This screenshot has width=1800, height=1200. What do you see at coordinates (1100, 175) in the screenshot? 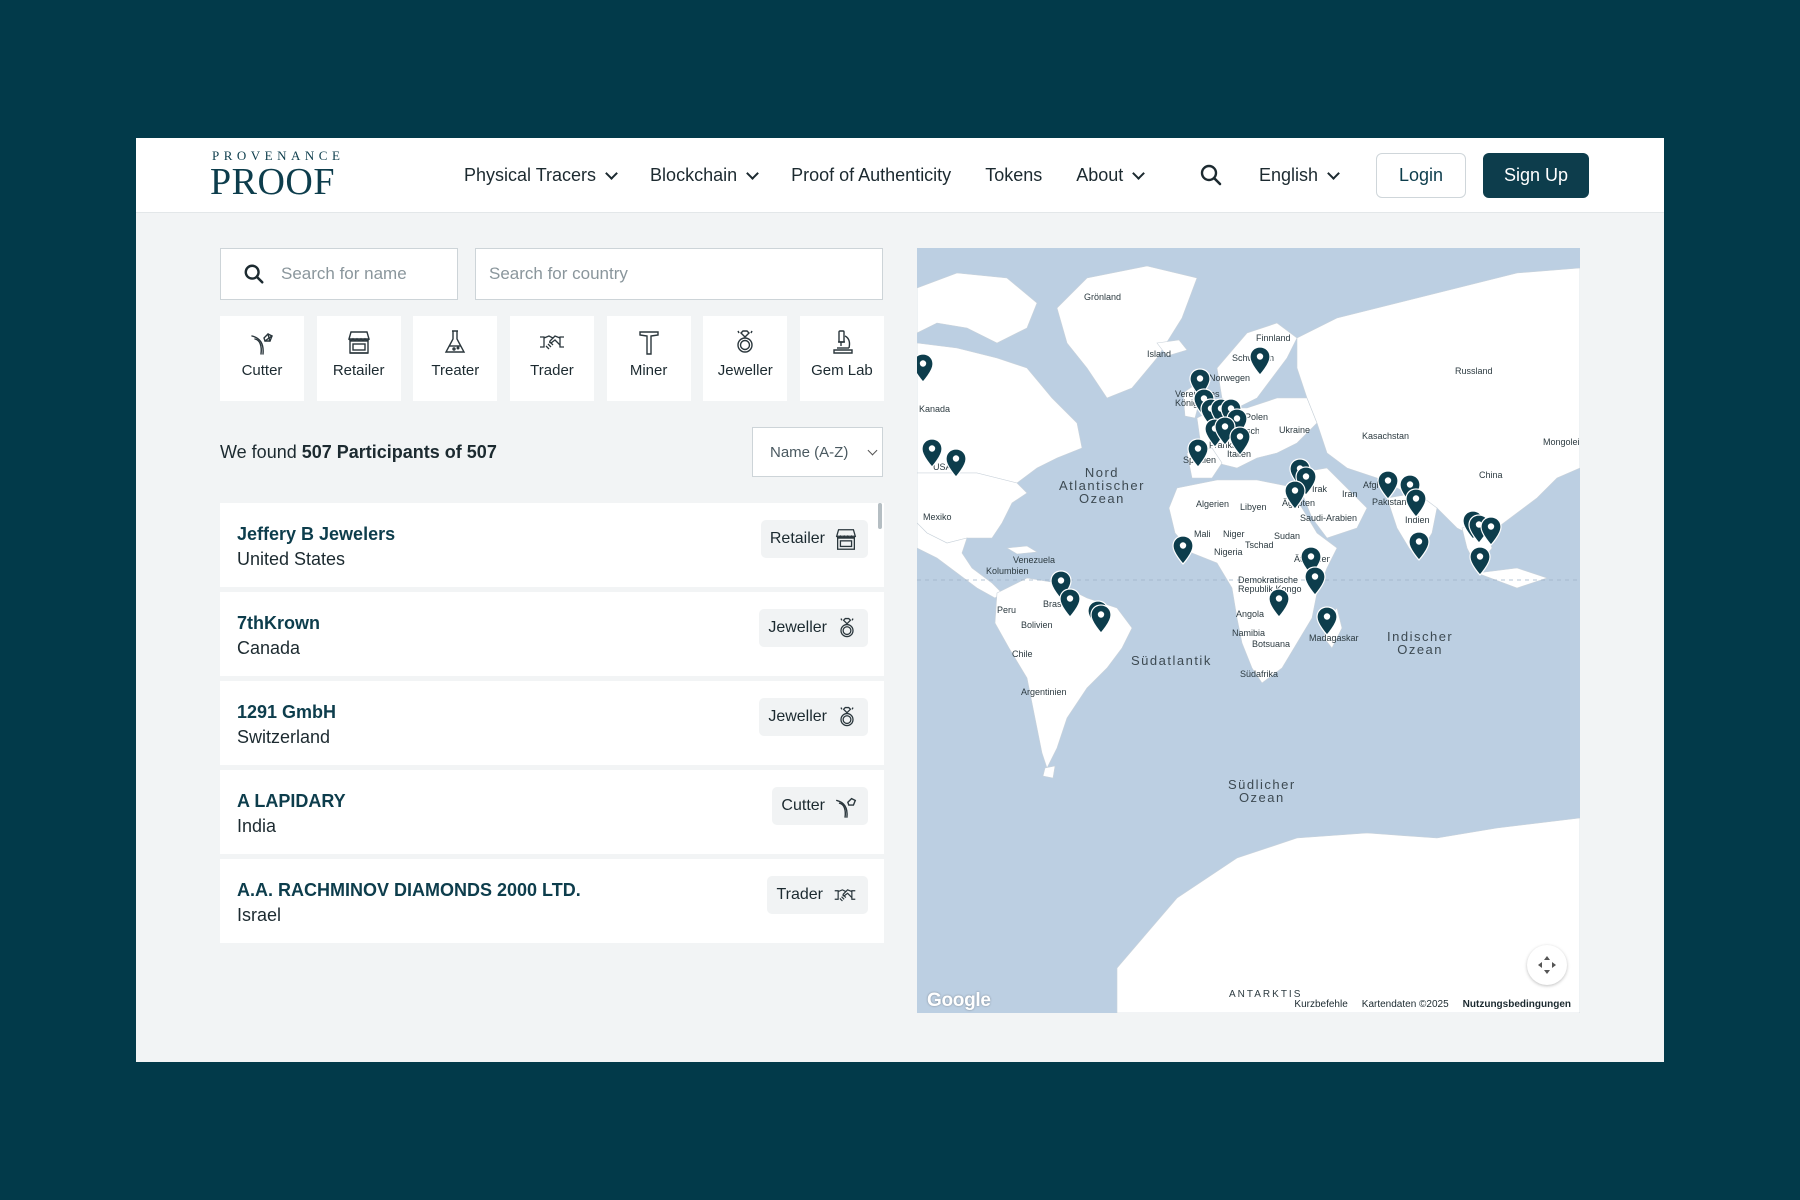
I see `nav-about-label: About` at bounding box center [1100, 175].